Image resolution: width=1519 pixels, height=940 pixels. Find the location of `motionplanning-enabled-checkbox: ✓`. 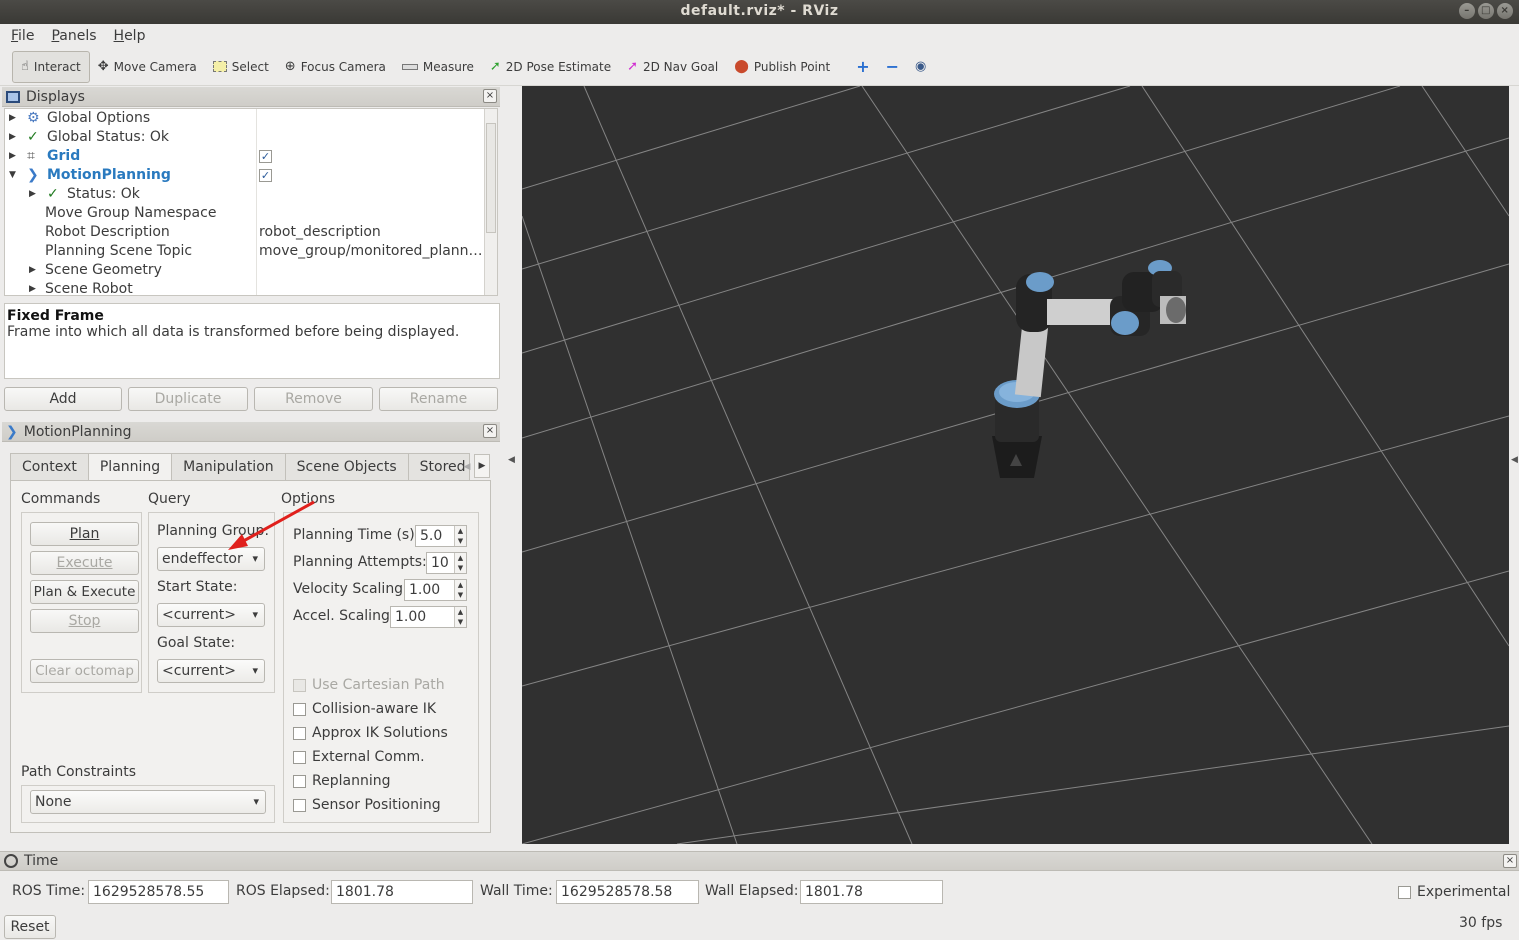

motionplanning-enabled-checkbox: ✓ is located at coordinates (265, 175).